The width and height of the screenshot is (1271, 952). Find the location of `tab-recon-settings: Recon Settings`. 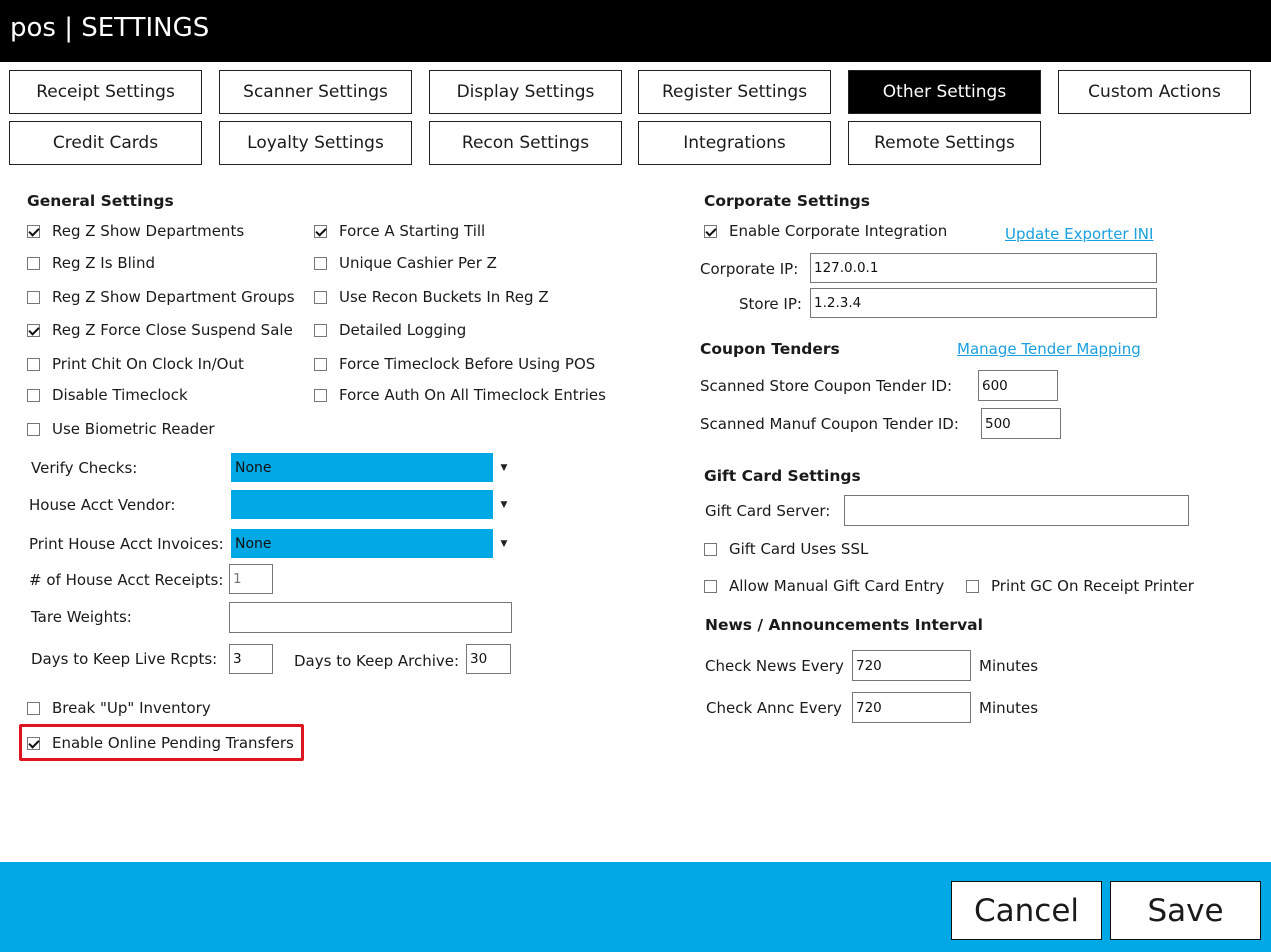

tab-recon-settings: Recon Settings is located at coordinates (525, 143).